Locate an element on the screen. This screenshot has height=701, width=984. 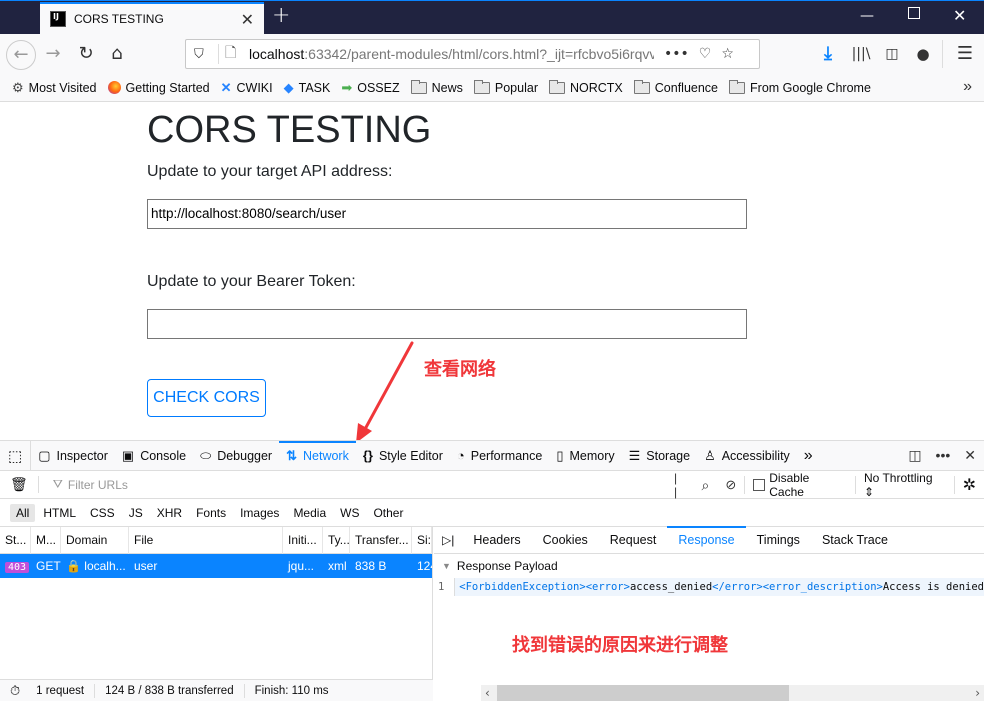
tab-headers: Headers is located at coordinates (496, 540).